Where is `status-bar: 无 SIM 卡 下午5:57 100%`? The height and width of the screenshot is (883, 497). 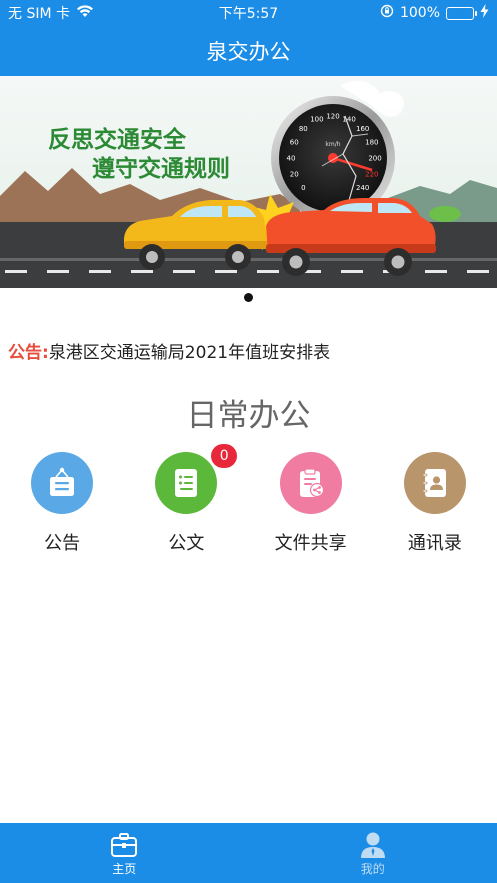
status-bar: 无 SIM 卡 下午5:57 100% is located at coordinates (248, 13).